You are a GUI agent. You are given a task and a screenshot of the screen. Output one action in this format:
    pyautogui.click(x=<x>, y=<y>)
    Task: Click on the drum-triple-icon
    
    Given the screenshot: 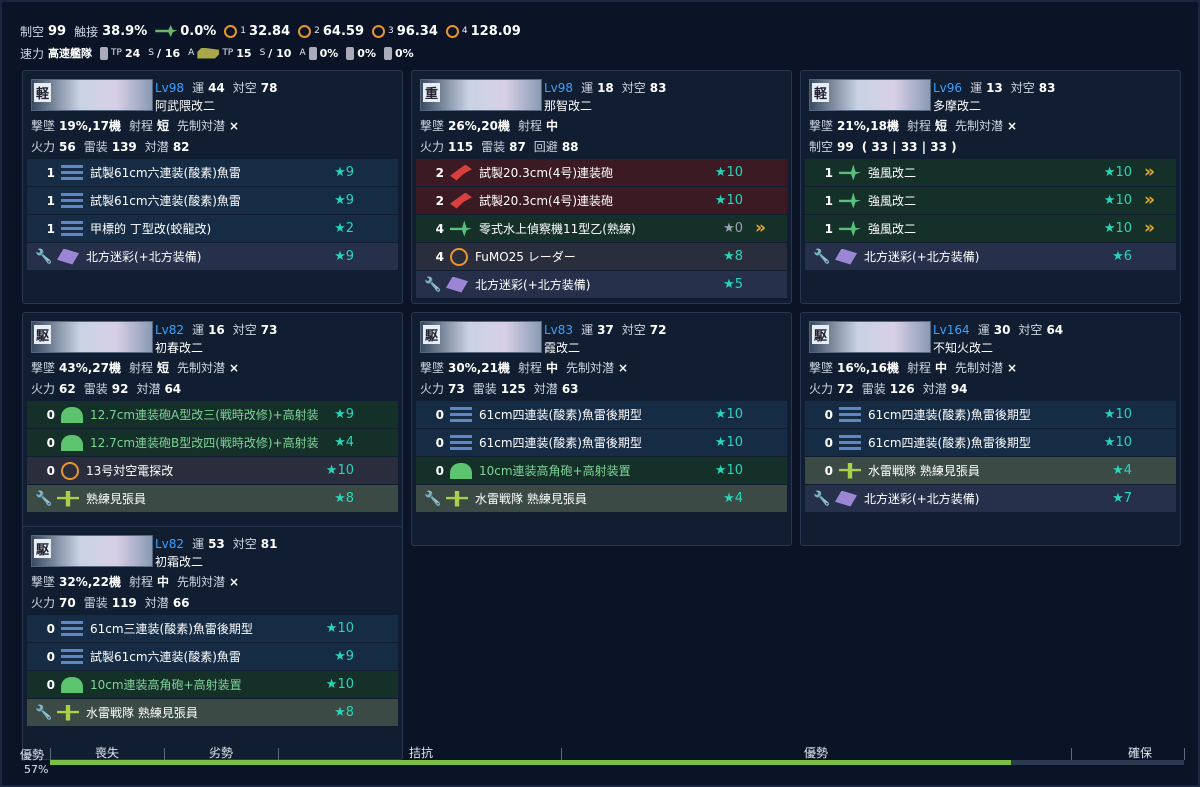 What is the action you would take?
    pyautogui.click(x=387, y=53)
    